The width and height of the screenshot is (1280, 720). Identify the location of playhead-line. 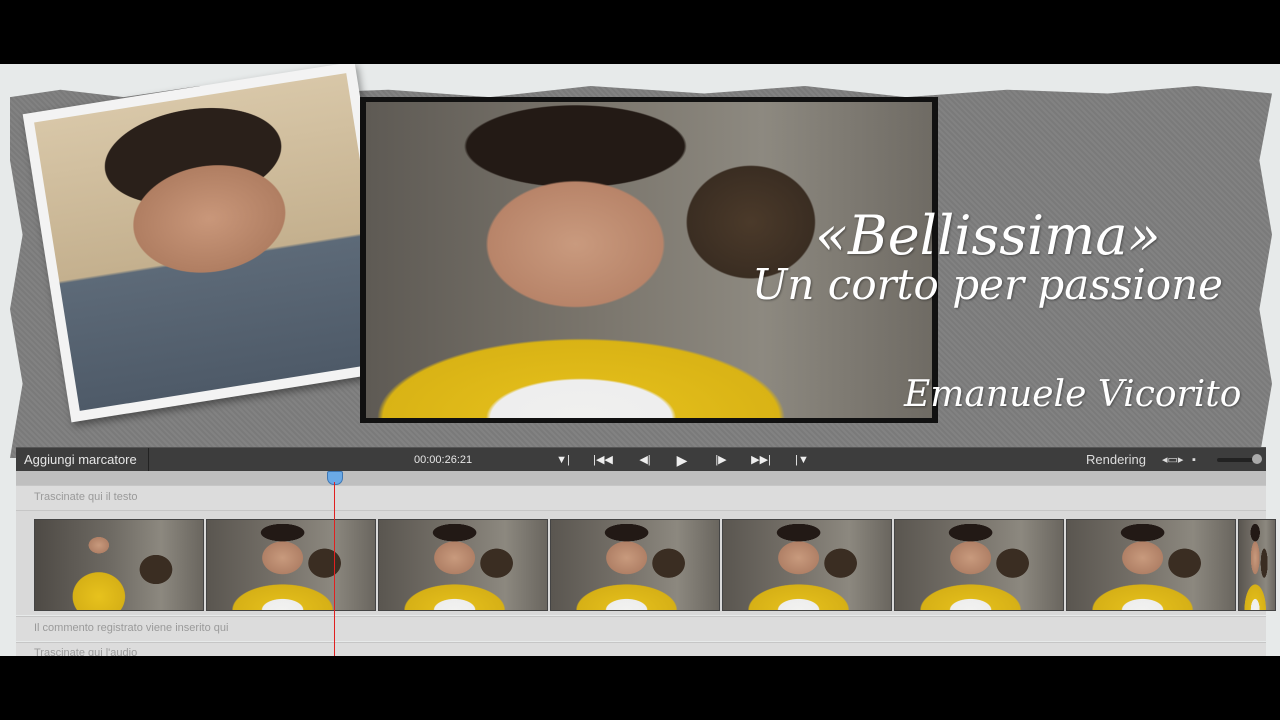
(334, 569).